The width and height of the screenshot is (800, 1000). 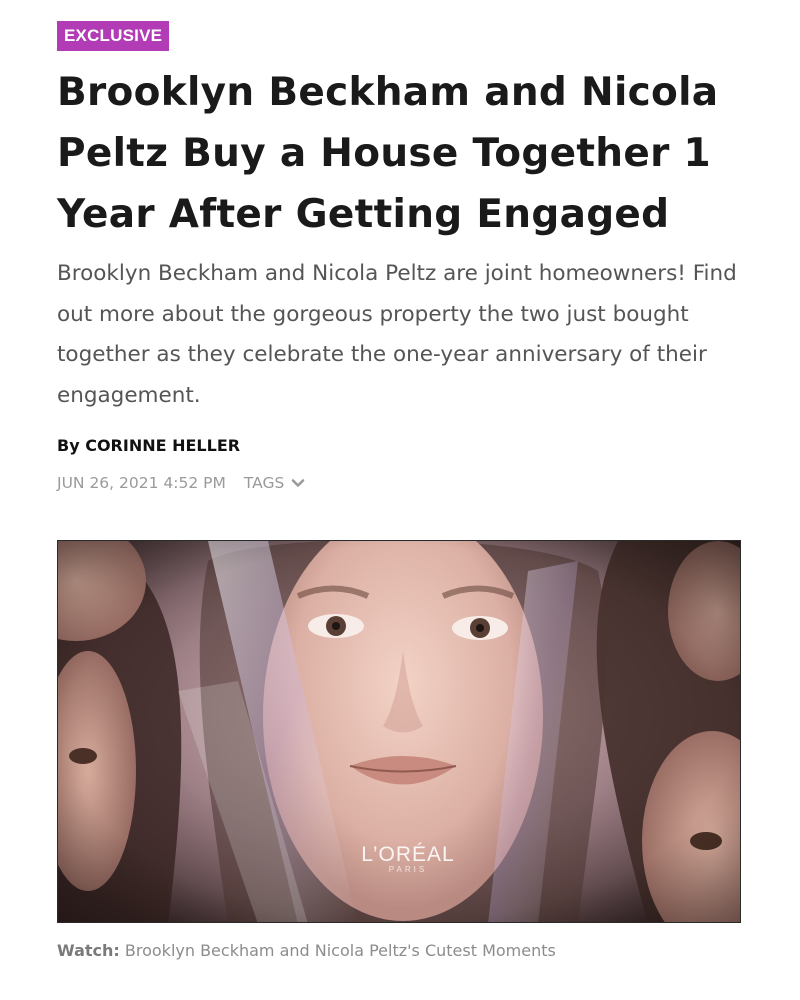 I want to click on article-meta: JUN 26, 2021 4:52 PM TAGS, so click(x=181, y=483).